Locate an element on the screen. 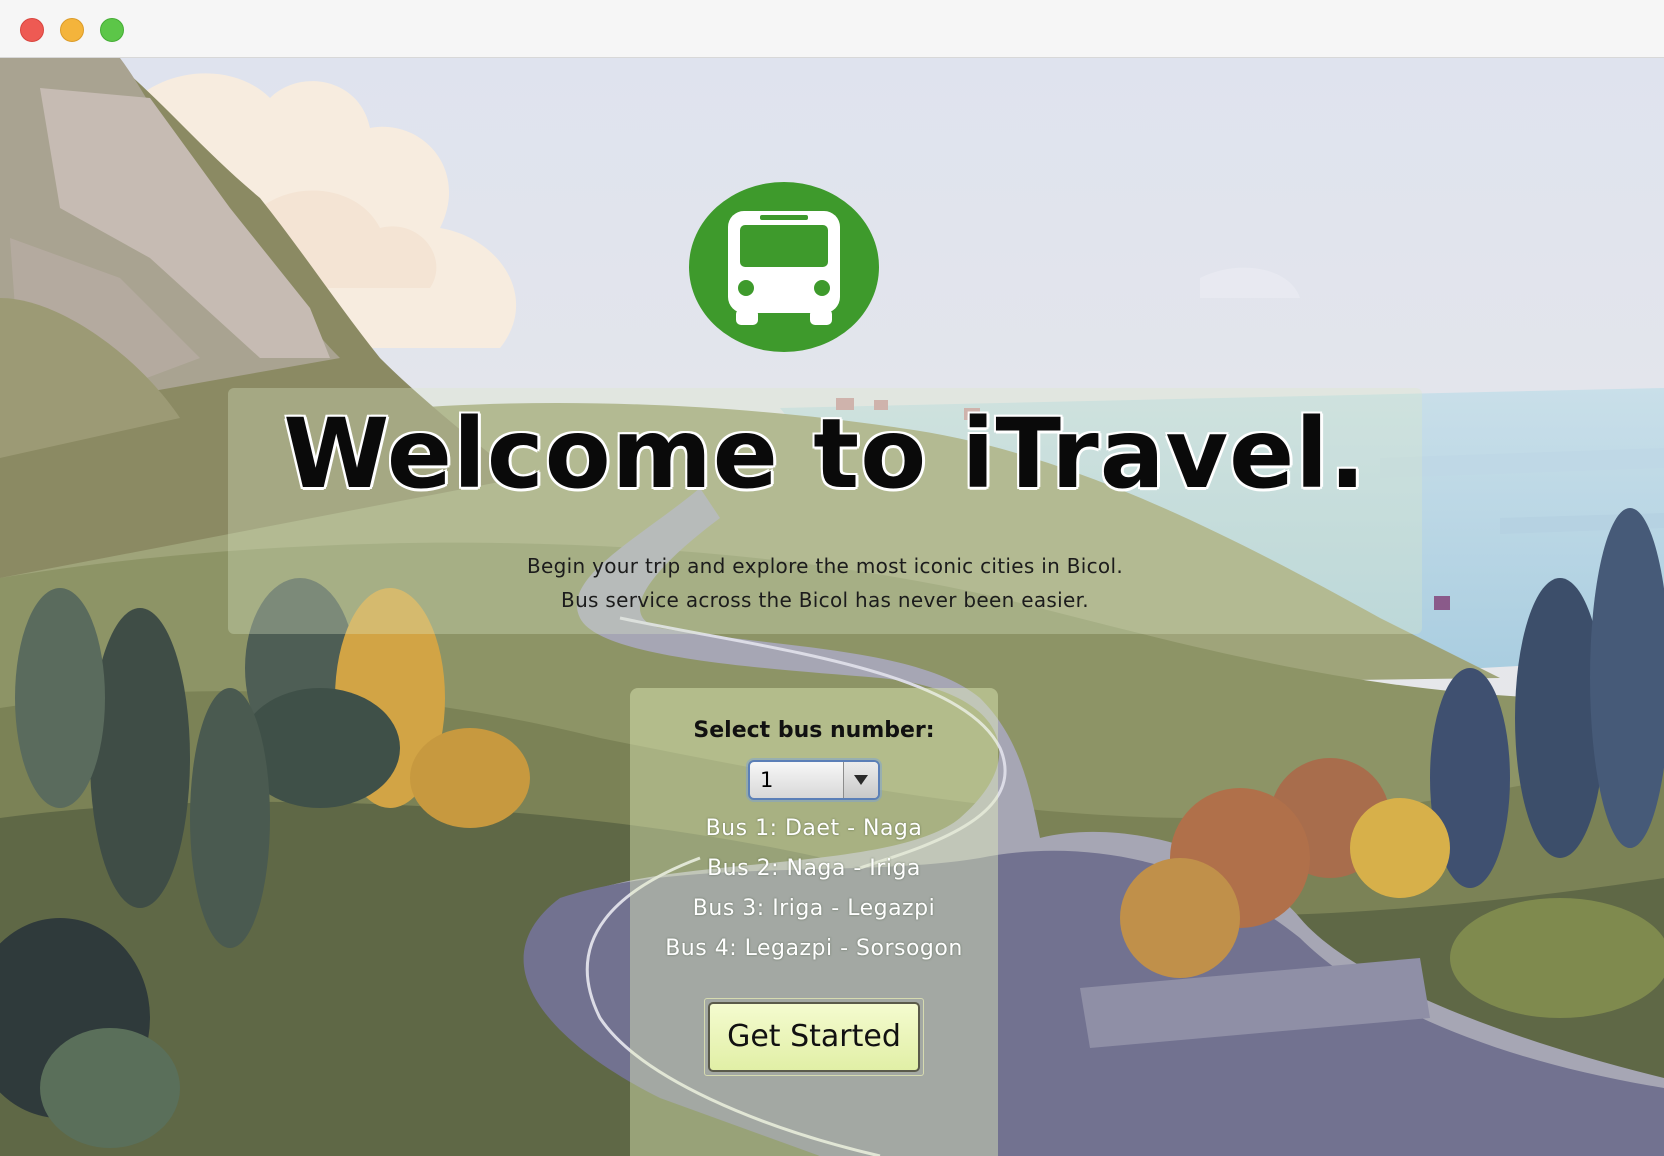  route-info-bus-1: Bus 1: Daet - Naga is located at coordinates (814, 828).